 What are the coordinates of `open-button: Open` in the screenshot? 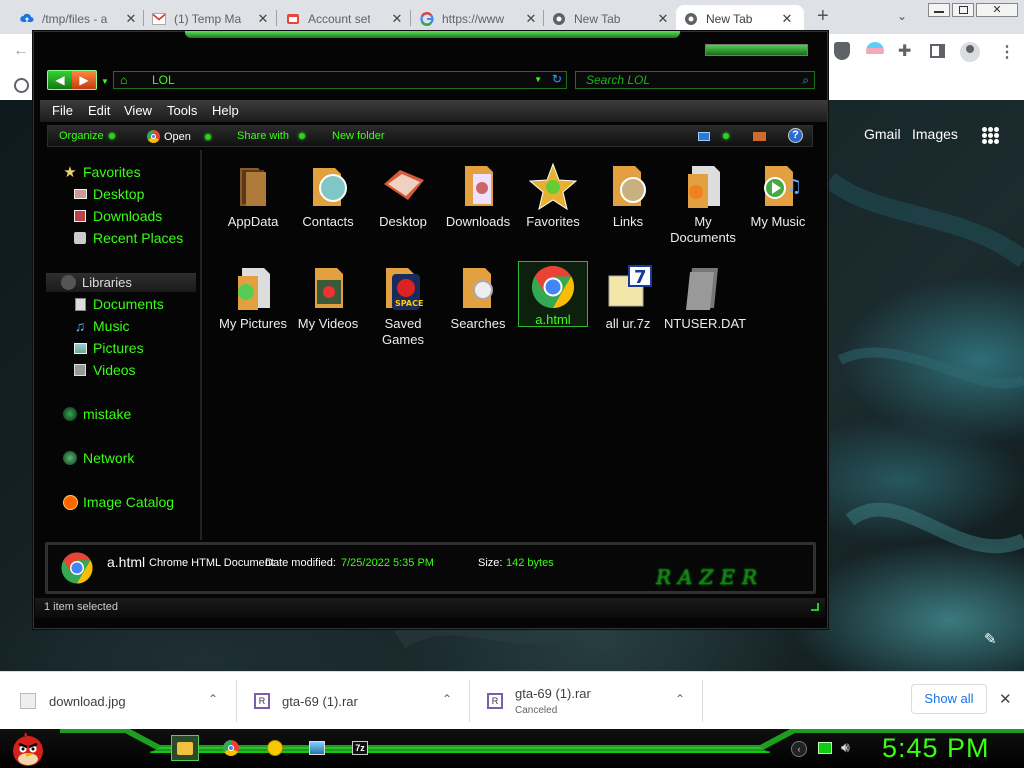 It's located at (179, 136).